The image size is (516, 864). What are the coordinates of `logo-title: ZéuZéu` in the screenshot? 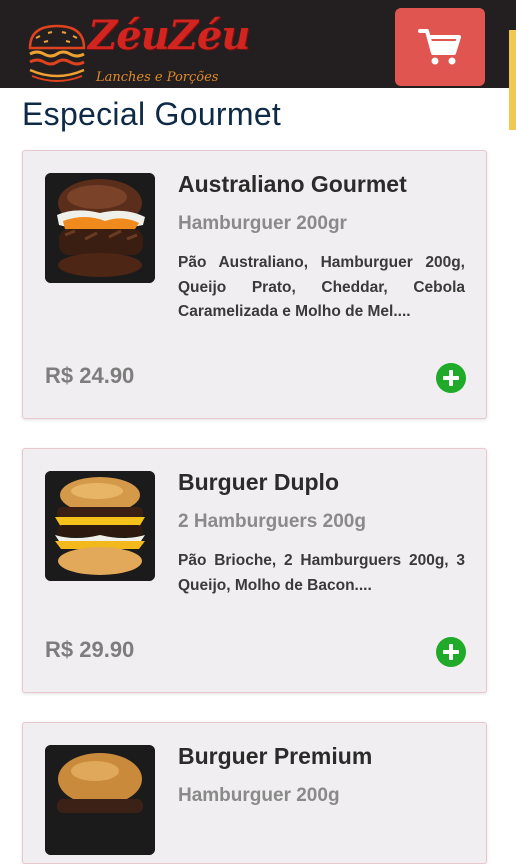 It's located at (169, 35).